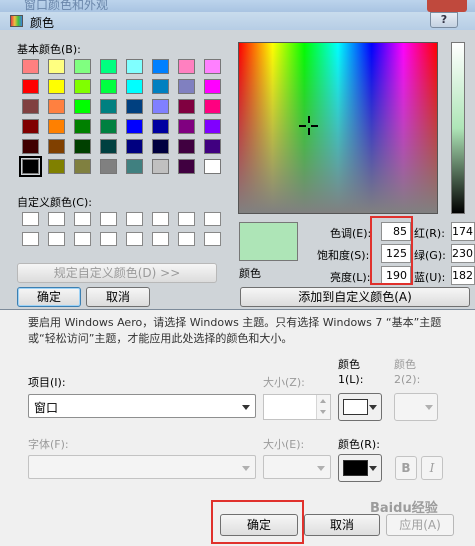  What do you see at coordinates (458, 128) in the screenshot?
I see `luminance-slider` at bounding box center [458, 128].